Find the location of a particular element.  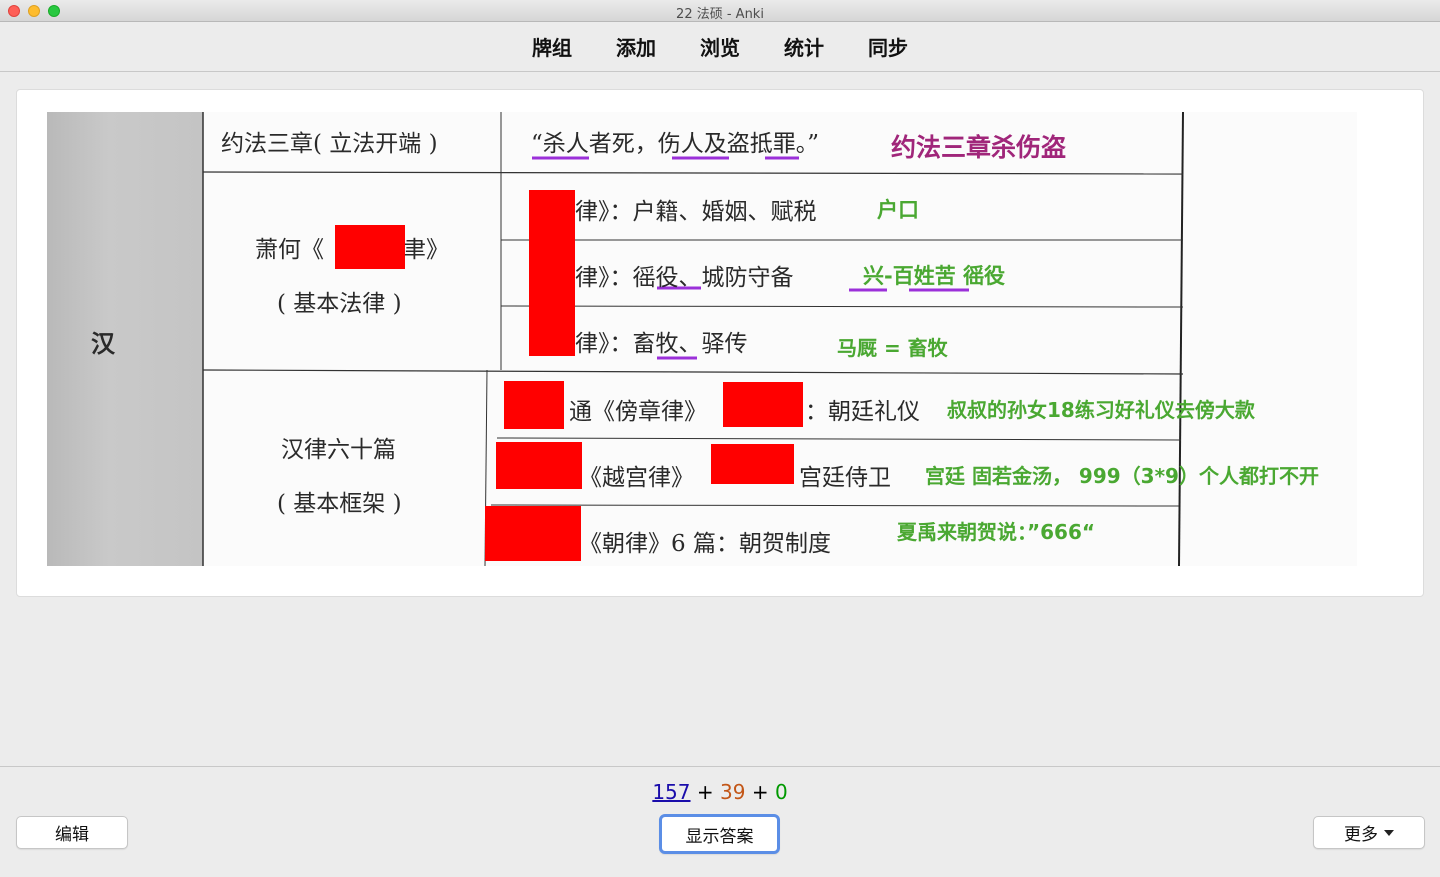

row3-subtitle: ( 基本框架 ) is located at coordinates (339, 504).